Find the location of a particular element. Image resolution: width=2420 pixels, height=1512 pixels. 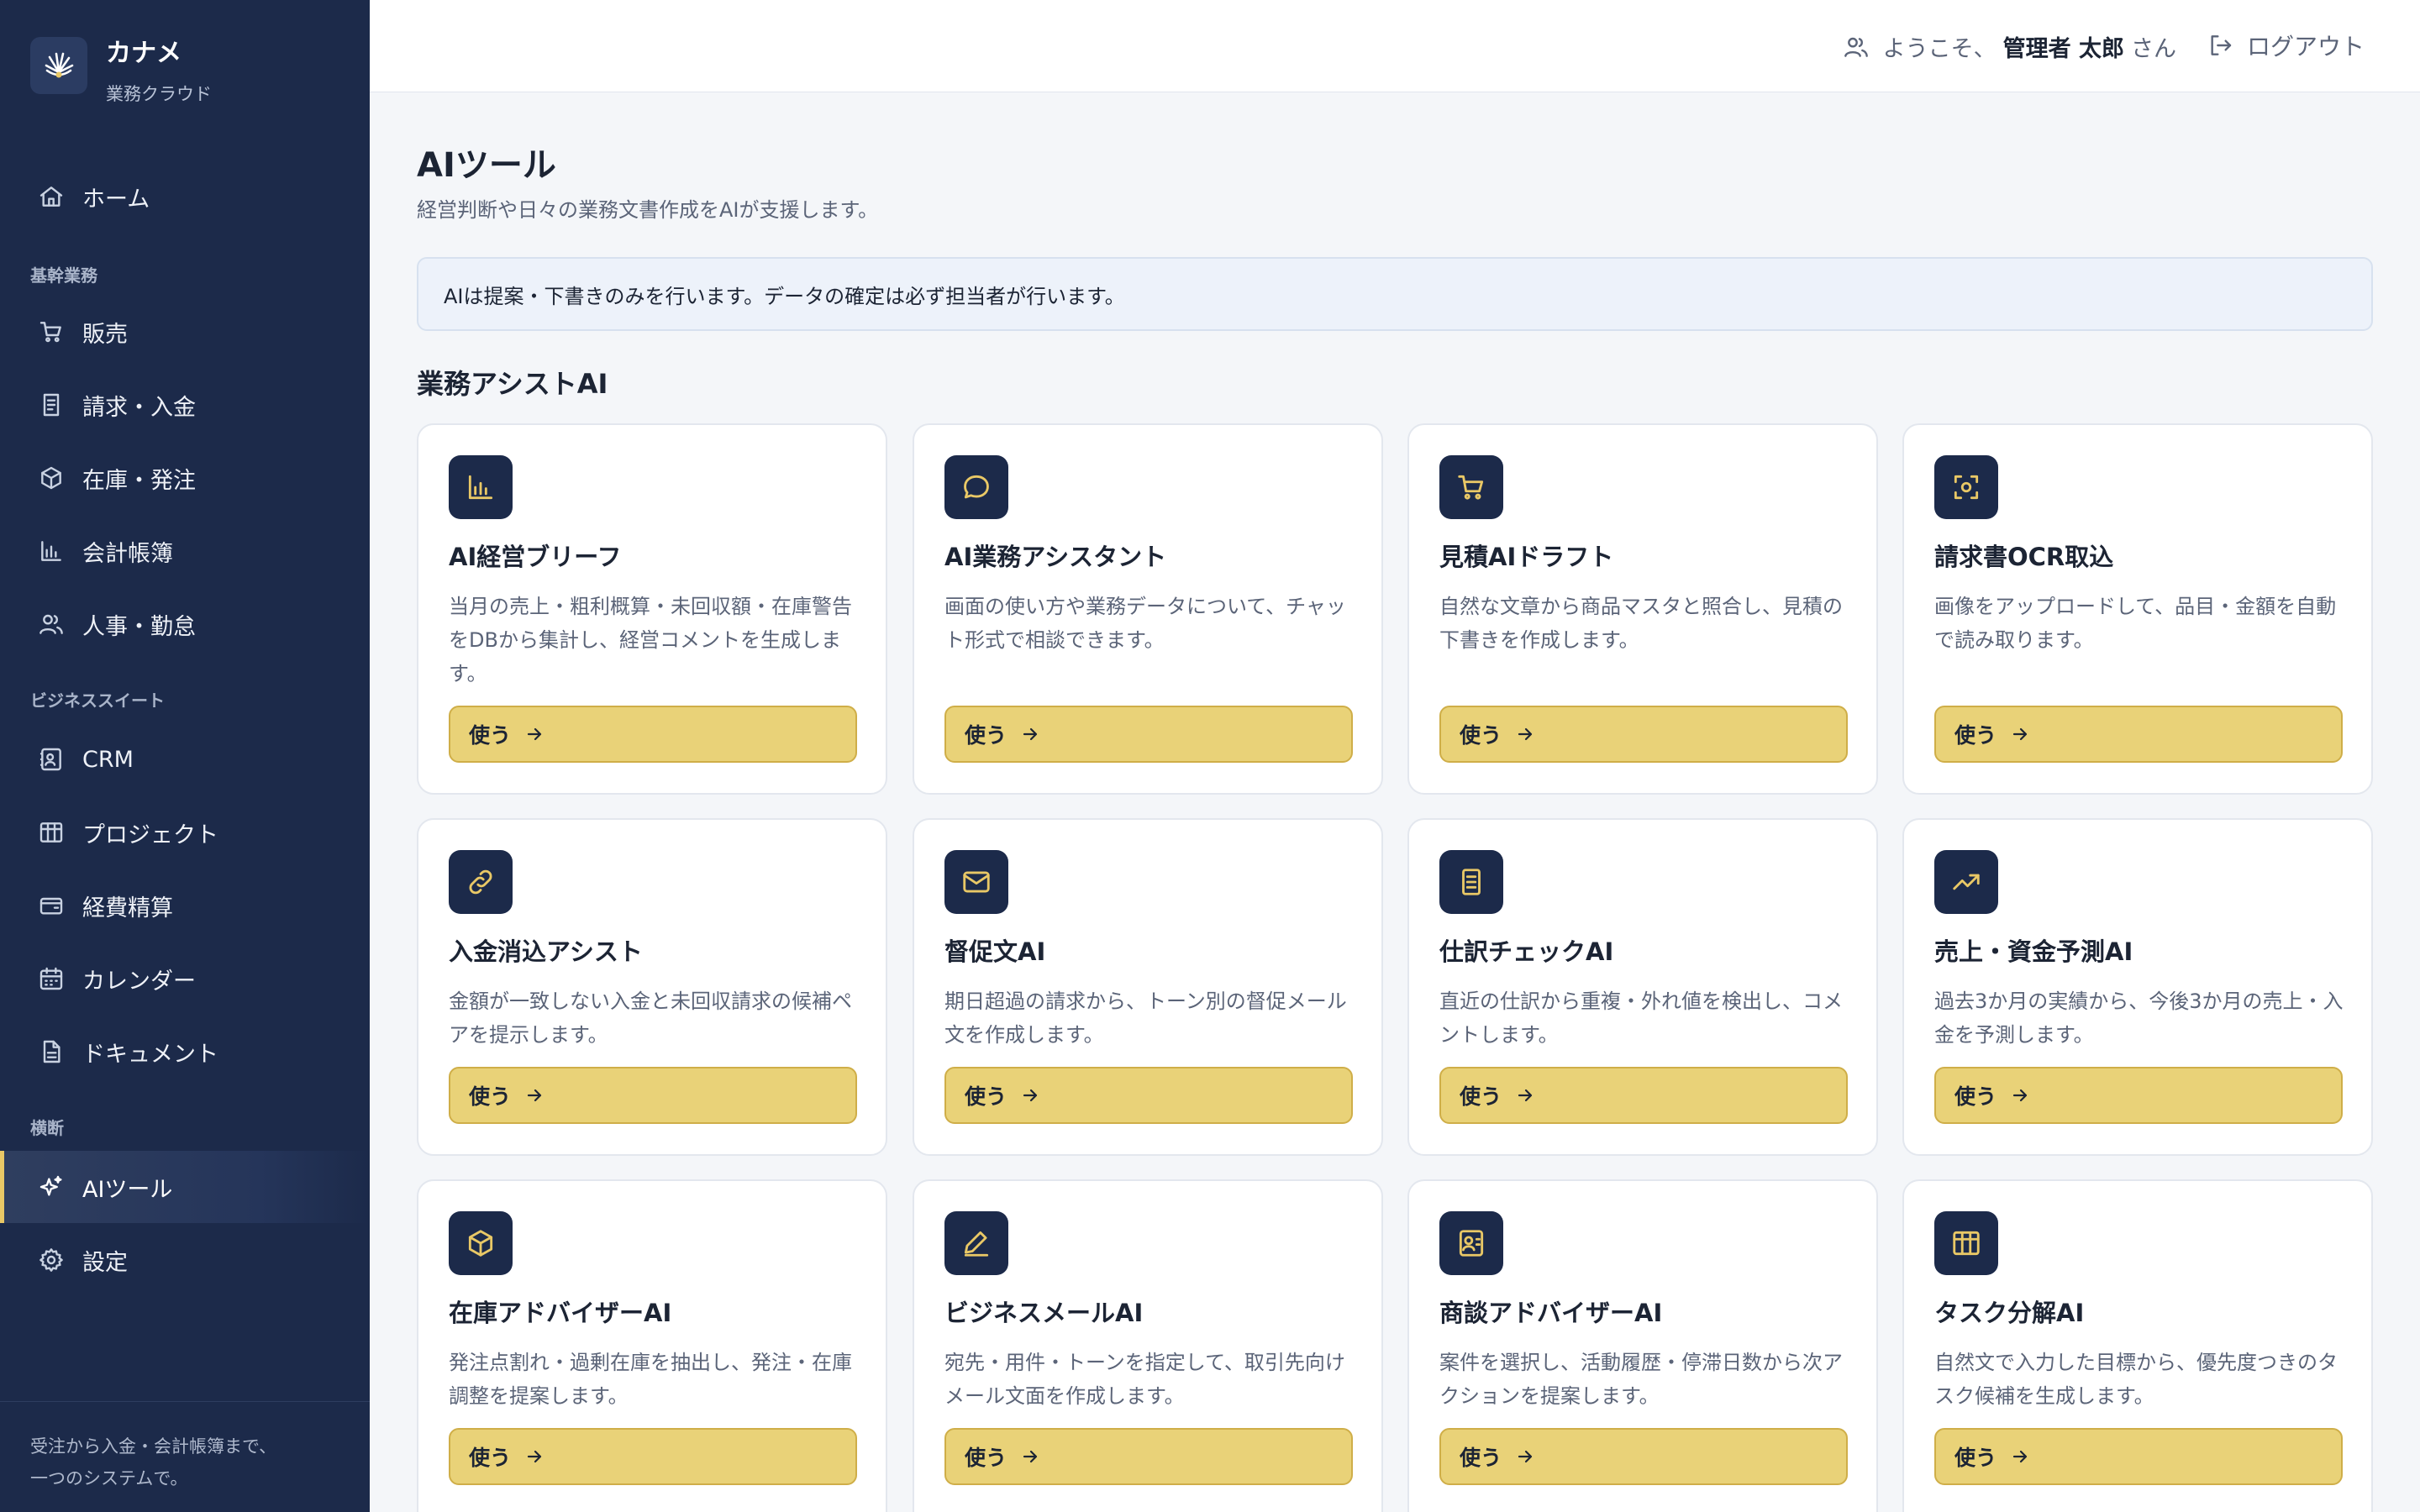

document-icon is located at coordinates (52, 1051).